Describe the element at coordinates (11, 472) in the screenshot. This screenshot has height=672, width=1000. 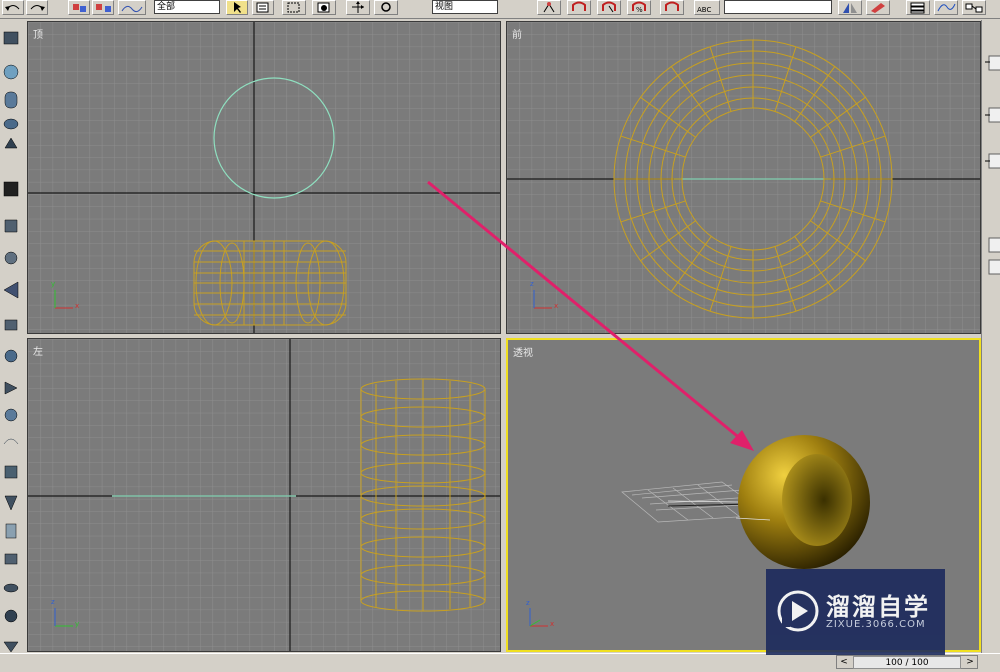
I see `ngon-icon` at that location.